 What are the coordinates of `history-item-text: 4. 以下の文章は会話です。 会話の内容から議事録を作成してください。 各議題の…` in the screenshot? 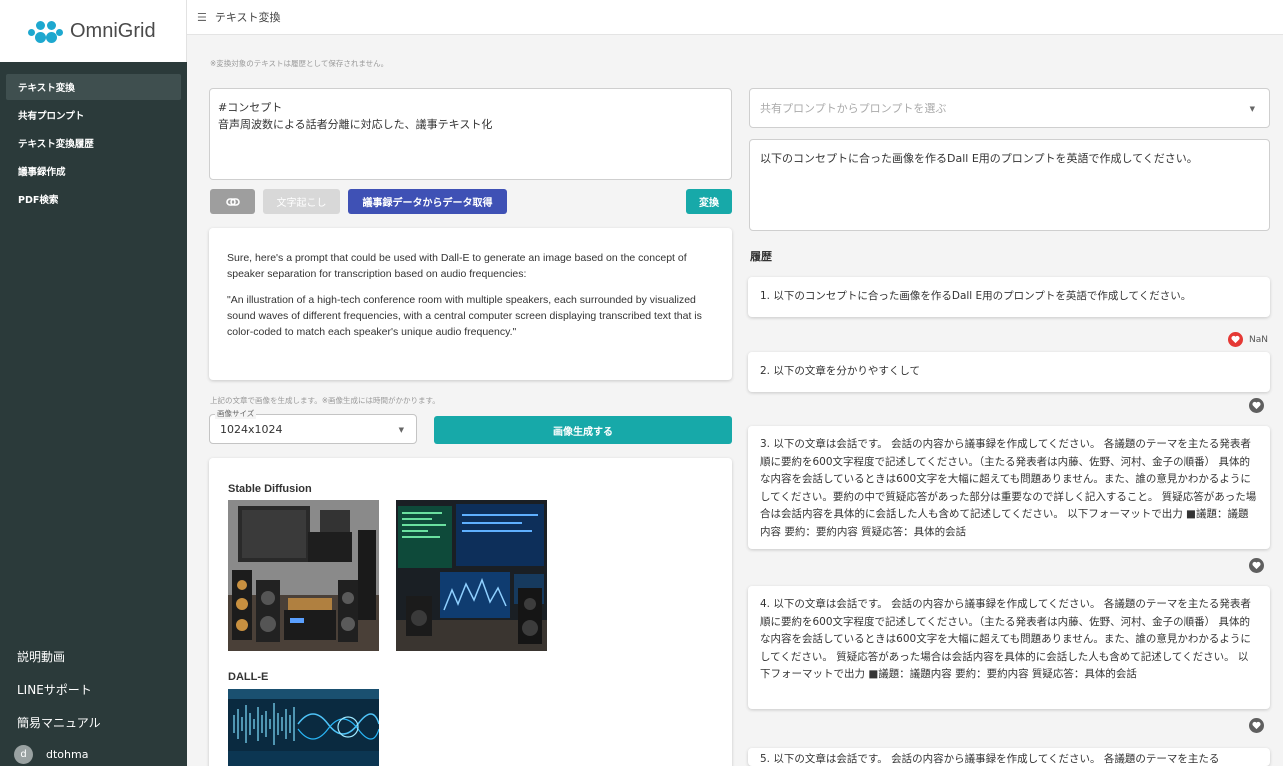 It's located at (1005, 639).